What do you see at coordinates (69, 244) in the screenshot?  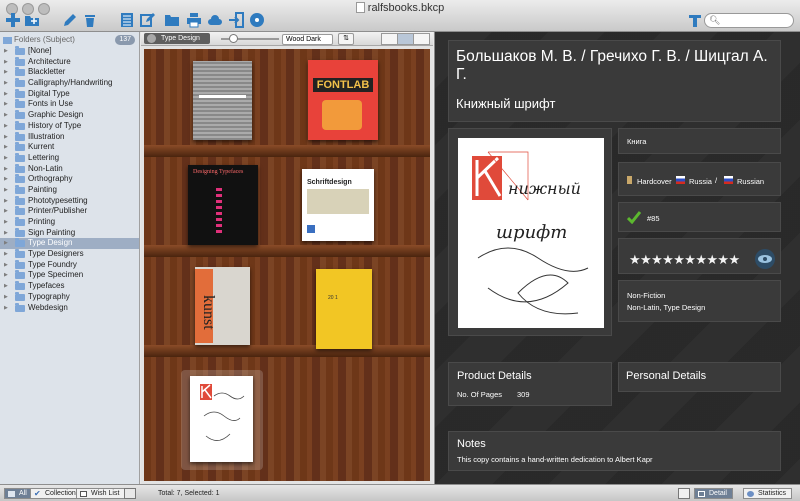 I see `sidebar-item: ▶ Type Design` at bounding box center [69, 244].